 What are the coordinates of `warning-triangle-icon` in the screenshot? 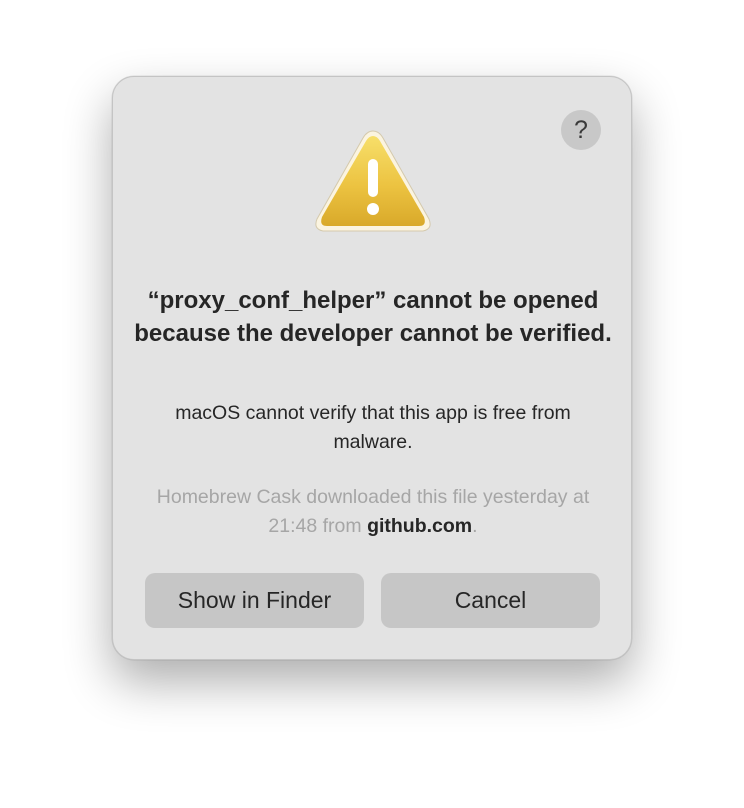 It's located at (373, 181).